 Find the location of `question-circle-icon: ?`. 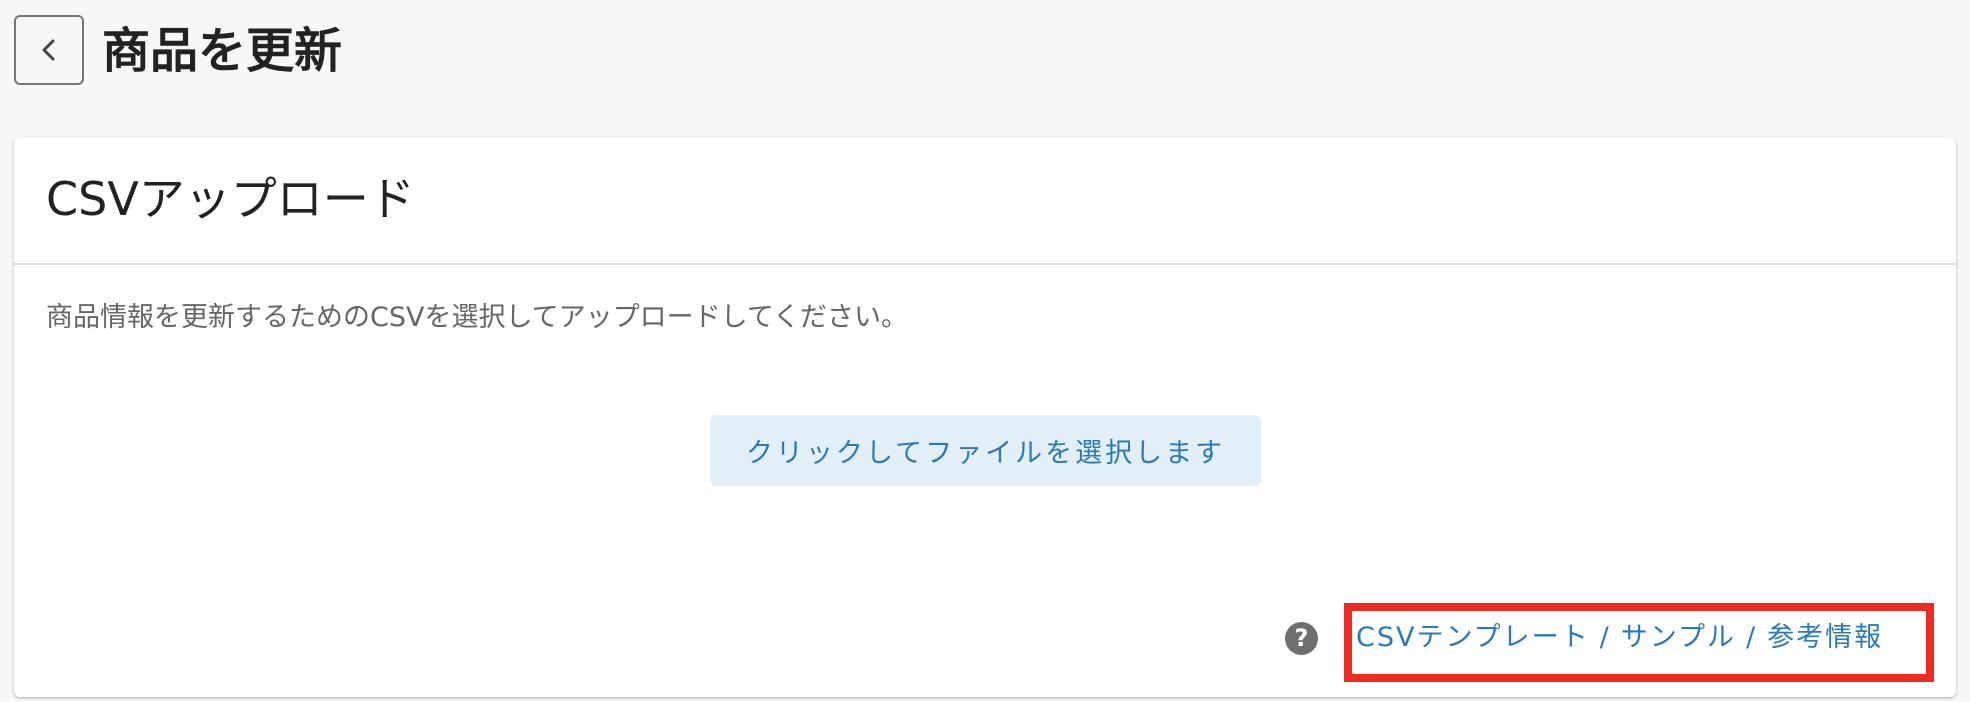

question-circle-icon: ? is located at coordinates (1301, 638).